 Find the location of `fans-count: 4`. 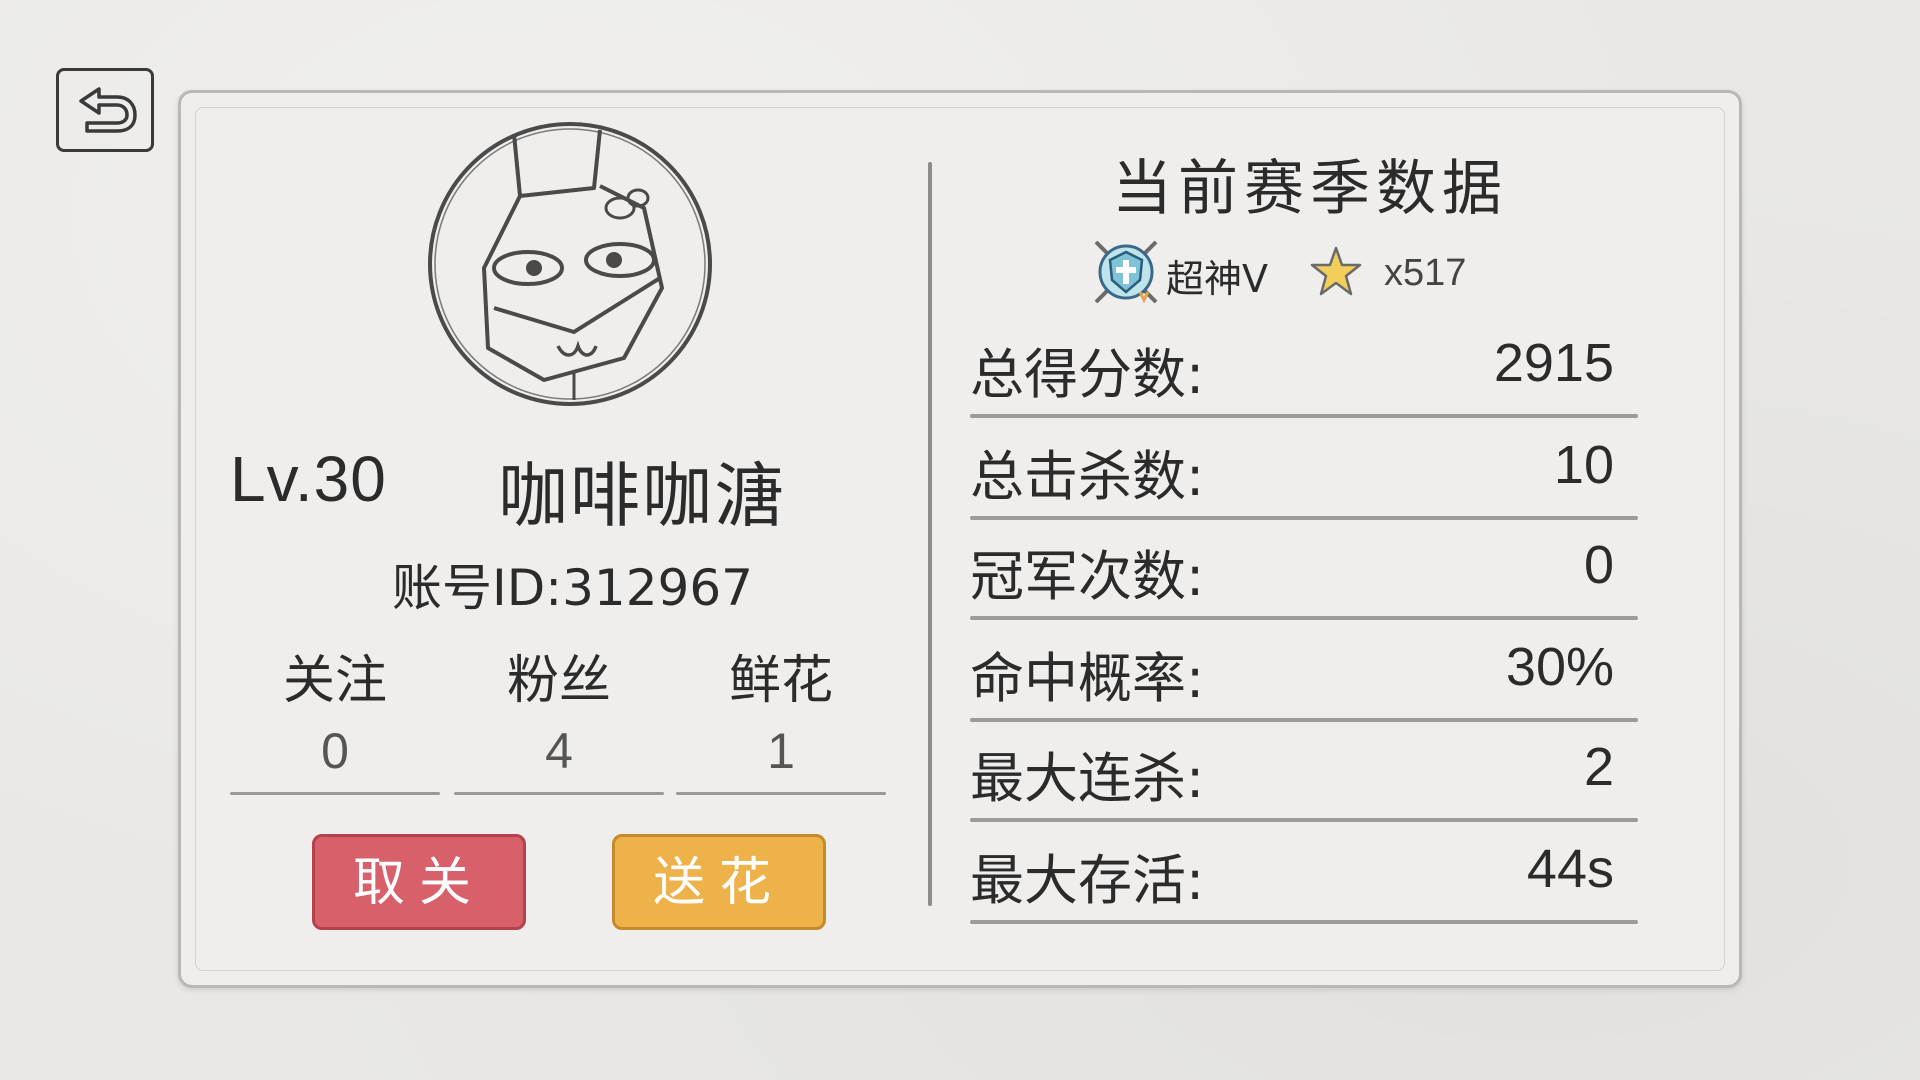

fans-count: 4 is located at coordinates (559, 751).